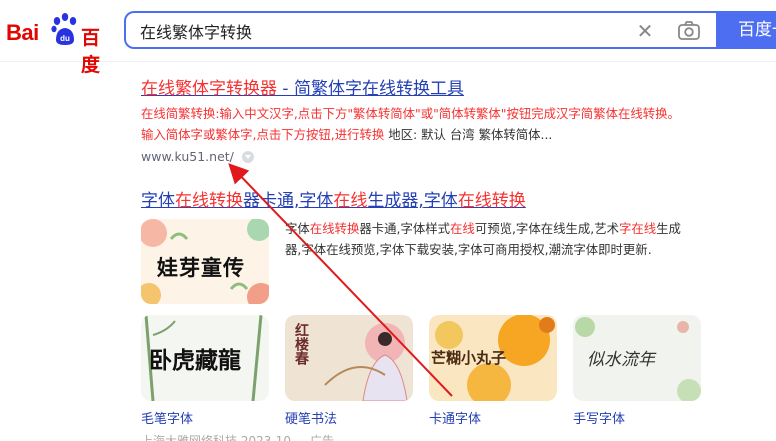 The width and height of the screenshot is (776, 441). What do you see at coordinates (410, 156) in the screenshot?
I see `result-1-url: www.ku51.net/` at bounding box center [410, 156].